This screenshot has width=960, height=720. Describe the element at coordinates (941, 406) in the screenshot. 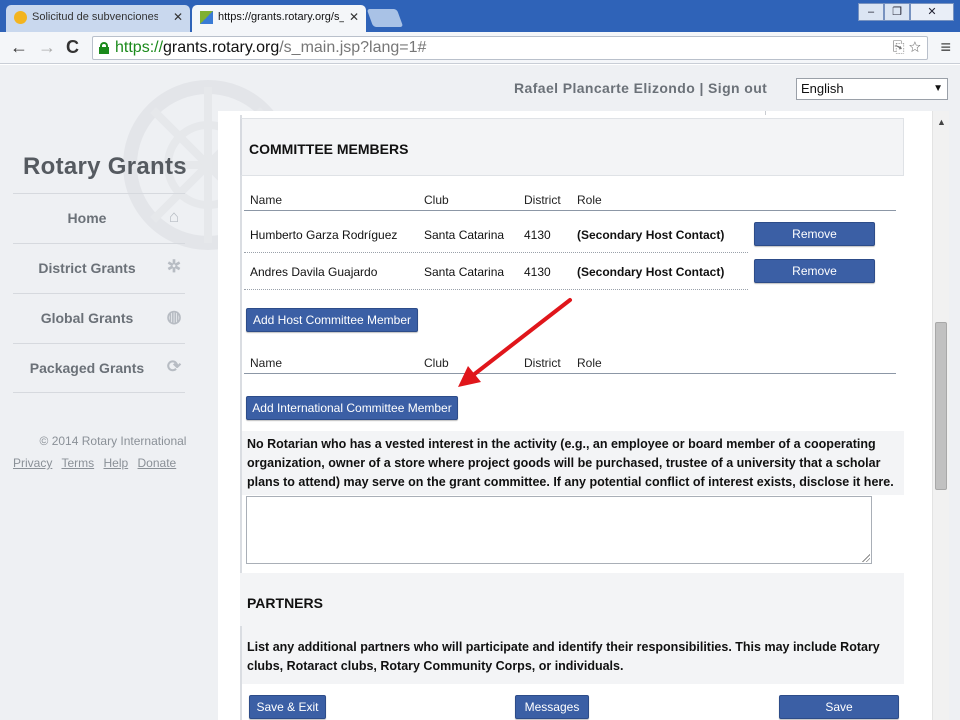

I see `scrollbar-thumb` at that location.